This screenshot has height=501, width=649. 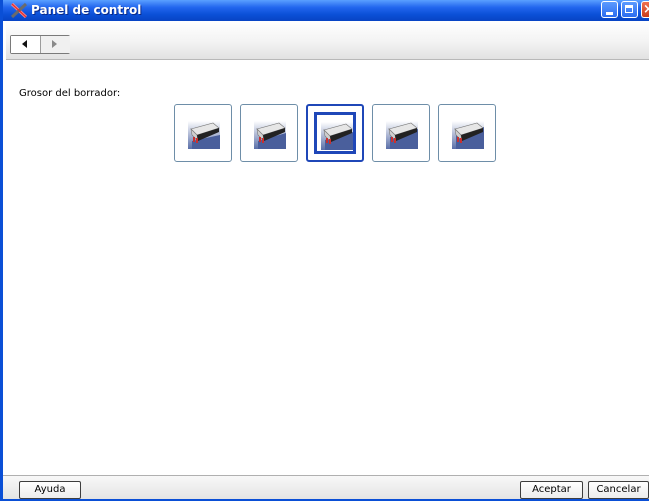 I want to click on maximize-button, so click(x=629, y=9).